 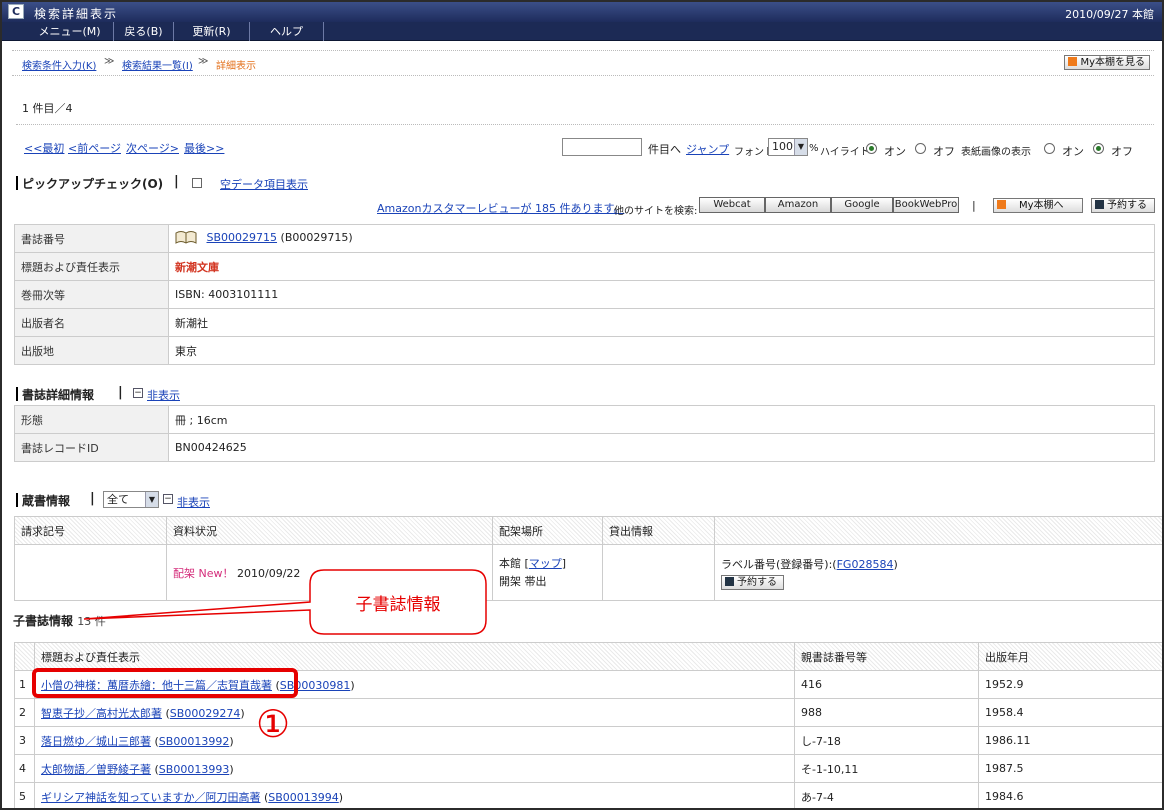 I want to click on callout-number: ①, so click(x=273, y=724).